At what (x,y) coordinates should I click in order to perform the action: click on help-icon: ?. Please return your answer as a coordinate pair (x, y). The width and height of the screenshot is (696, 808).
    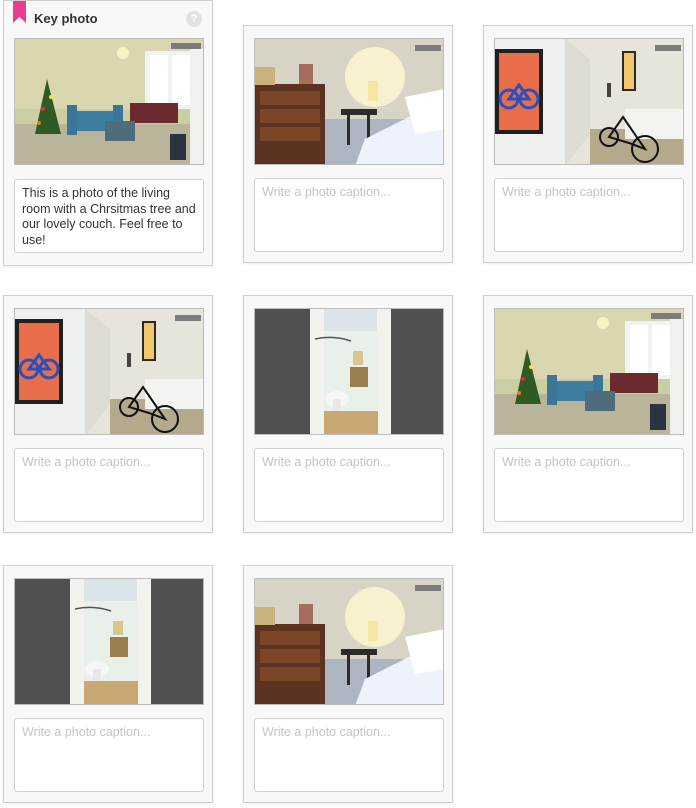
    Looking at the image, I should click on (194, 19).